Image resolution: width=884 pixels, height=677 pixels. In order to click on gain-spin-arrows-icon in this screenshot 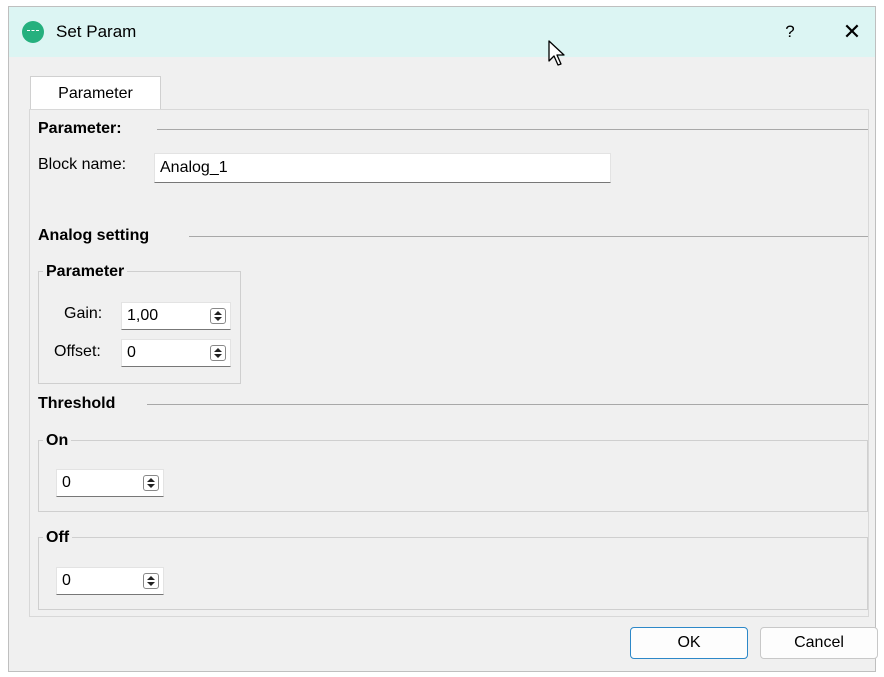, I will do `click(218, 316)`.